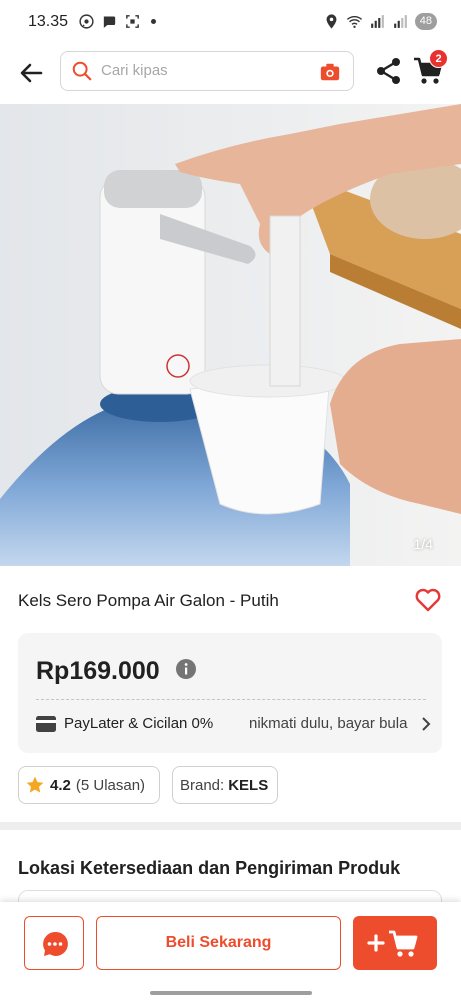 The image size is (461, 1000). I want to click on chat-icon, so click(55, 943).